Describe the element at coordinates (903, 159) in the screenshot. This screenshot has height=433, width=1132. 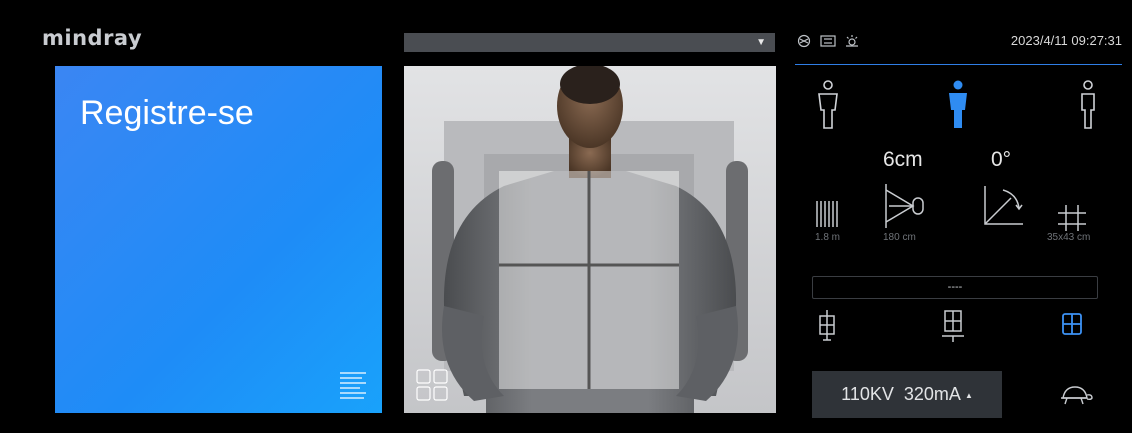
I see `height-readout: 6cm` at that location.